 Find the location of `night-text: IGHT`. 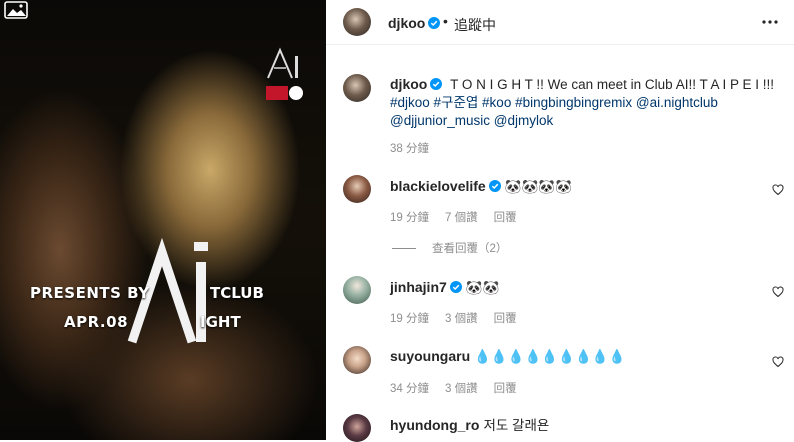

night-text: IGHT is located at coordinates (220, 322).